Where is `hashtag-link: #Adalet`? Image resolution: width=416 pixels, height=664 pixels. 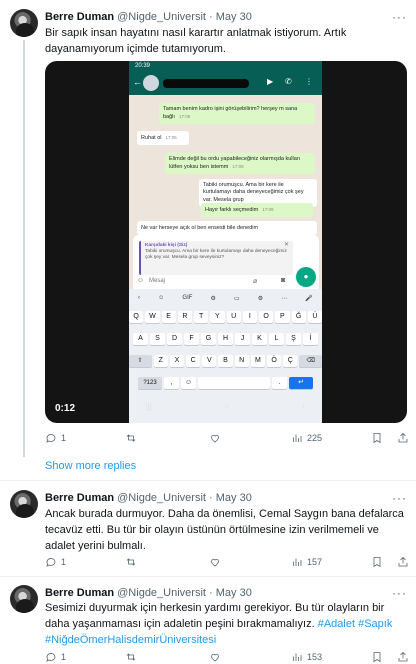
hashtag-link: #Adalet is located at coordinates (336, 624).